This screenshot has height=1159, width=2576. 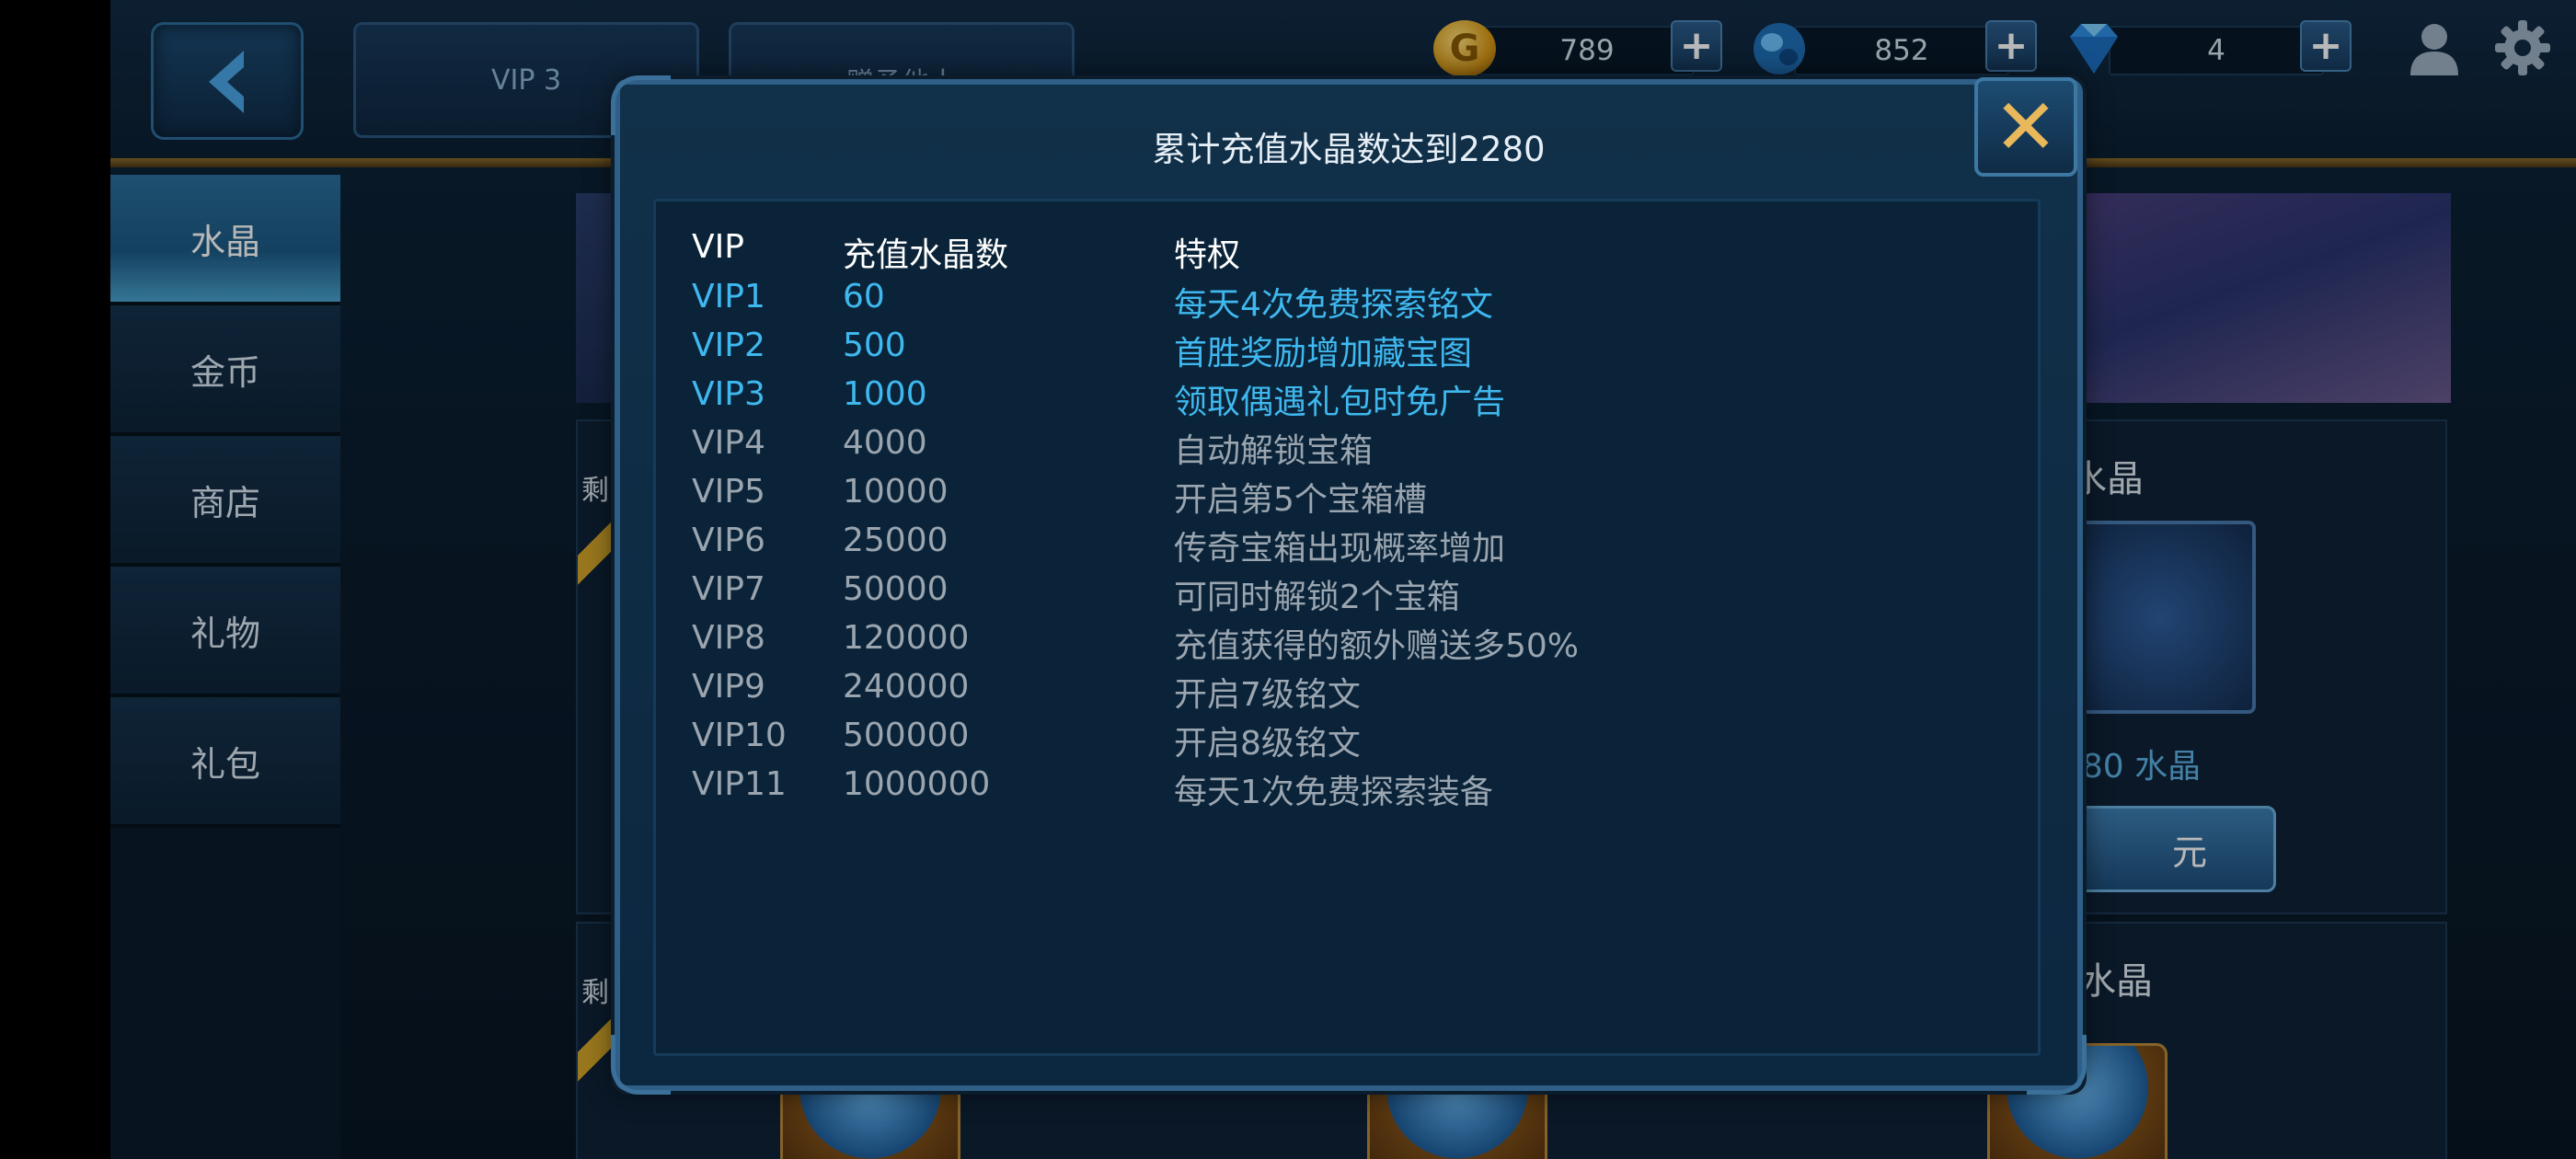 I want to click on privilege-text: 每天4次免费探索铭文, so click(x=1333, y=305).